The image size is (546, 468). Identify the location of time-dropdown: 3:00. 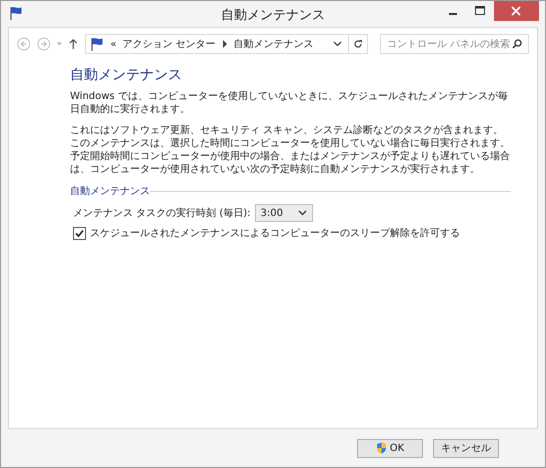
(283, 213).